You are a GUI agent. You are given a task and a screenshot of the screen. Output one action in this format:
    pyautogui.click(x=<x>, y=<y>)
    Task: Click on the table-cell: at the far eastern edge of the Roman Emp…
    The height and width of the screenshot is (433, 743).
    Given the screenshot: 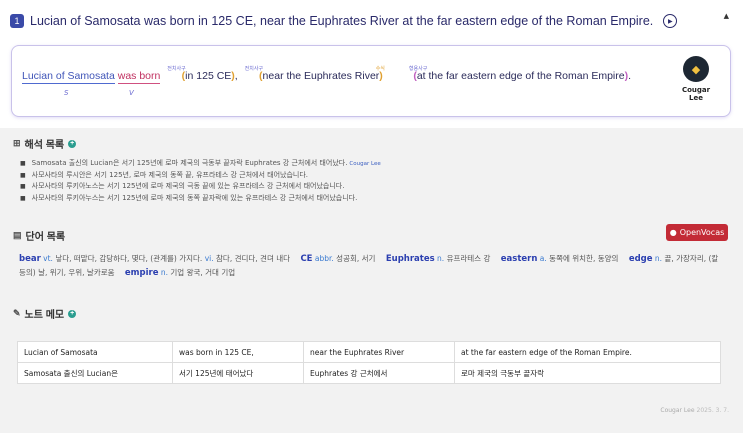 What is the action you would take?
    pyautogui.click(x=587, y=352)
    